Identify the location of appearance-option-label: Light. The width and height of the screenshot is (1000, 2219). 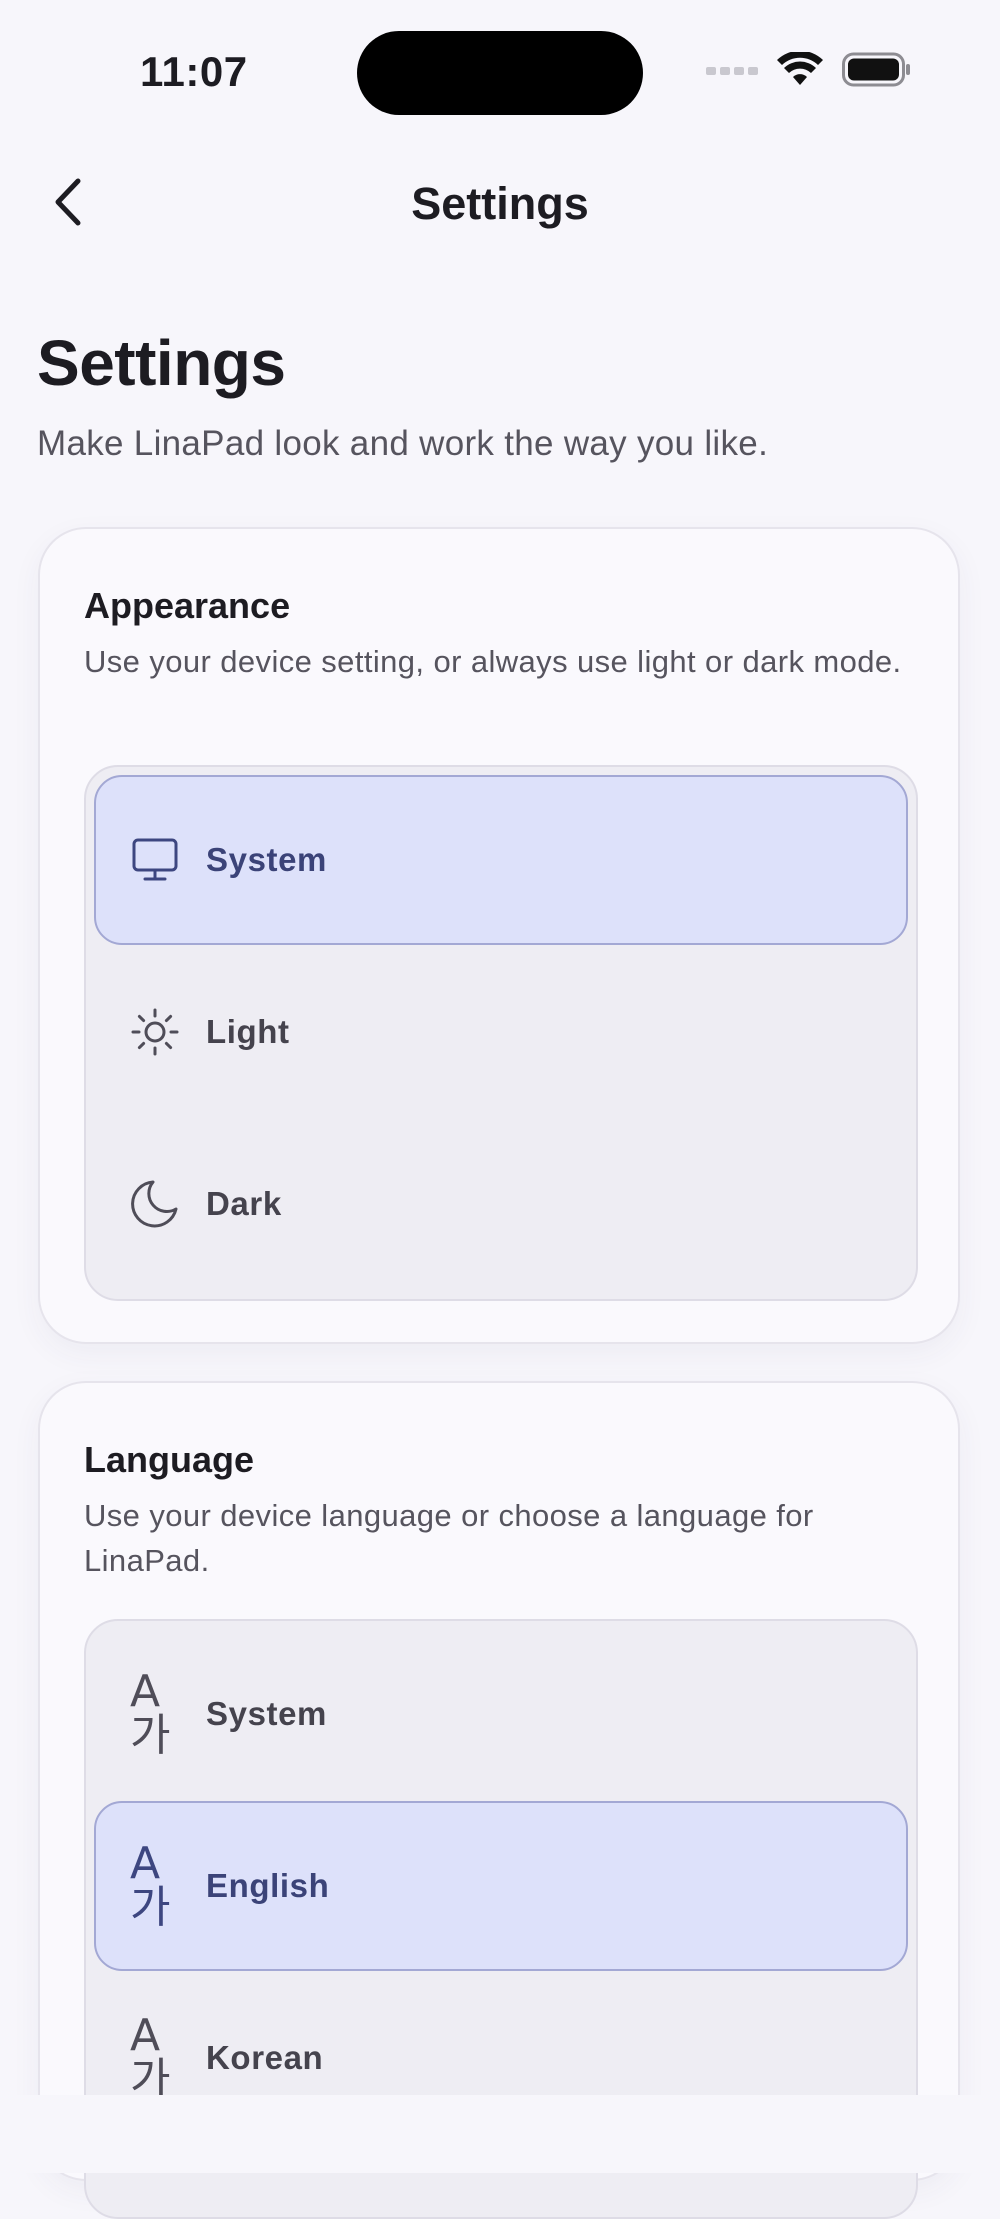
(248, 1031).